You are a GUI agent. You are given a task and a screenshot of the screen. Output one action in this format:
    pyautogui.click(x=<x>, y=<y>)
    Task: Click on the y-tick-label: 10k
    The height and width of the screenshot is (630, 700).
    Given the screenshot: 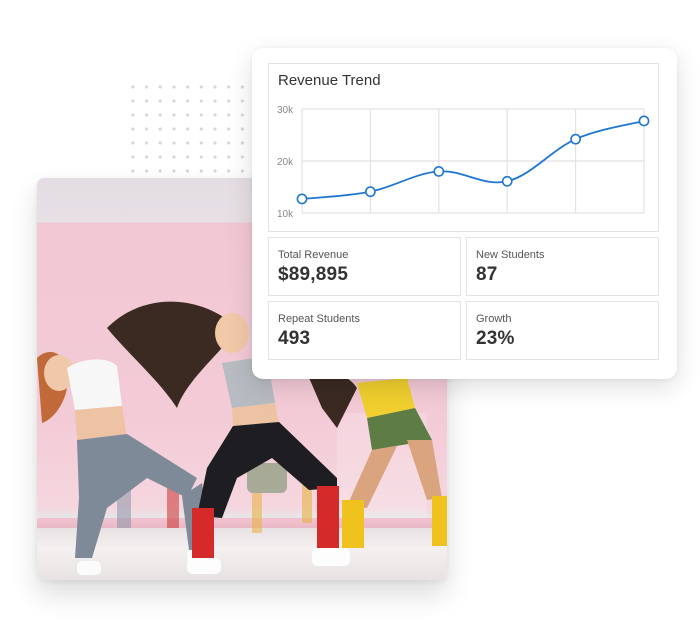 What is the action you would take?
    pyautogui.click(x=285, y=214)
    